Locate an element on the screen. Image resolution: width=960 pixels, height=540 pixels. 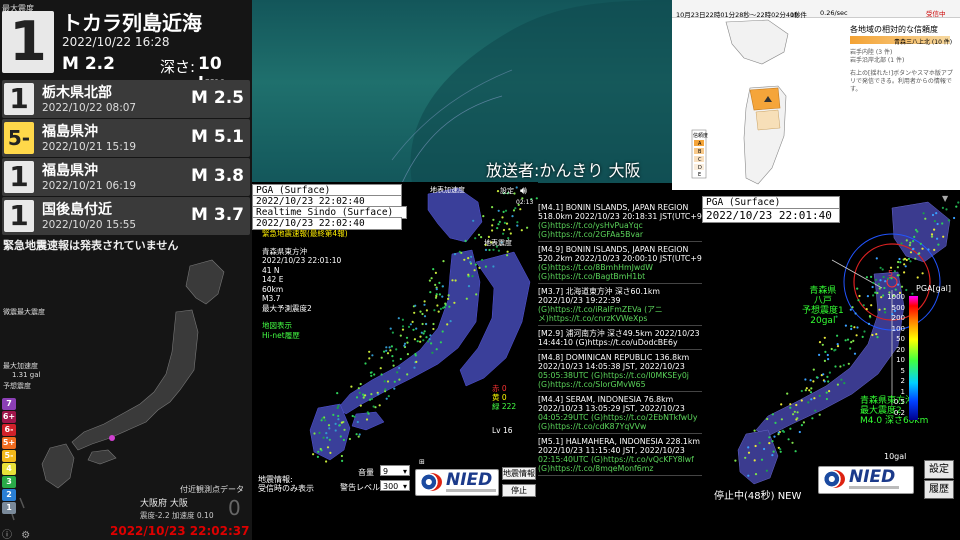
news-link: (G)https://t.co/8BmhHmJwdW is located at coordinates (620, 267).